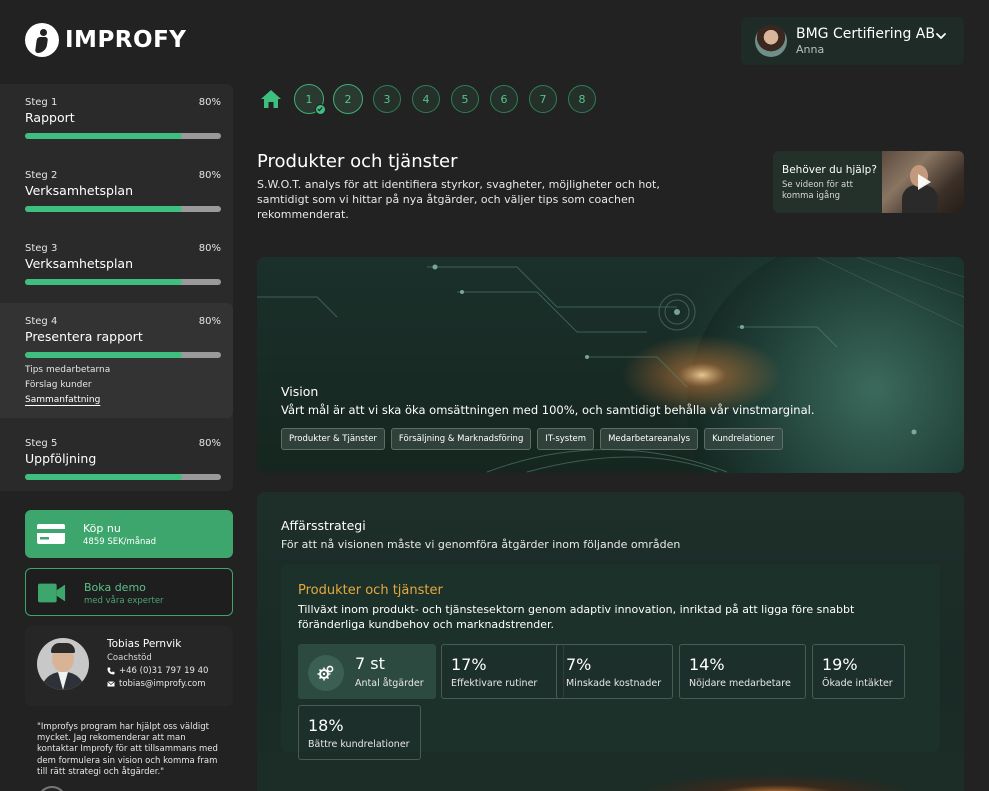 The width and height of the screenshot is (989, 791). Describe the element at coordinates (494, 683) in the screenshot. I see `metric-label: Effektivare rutiner` at that location.